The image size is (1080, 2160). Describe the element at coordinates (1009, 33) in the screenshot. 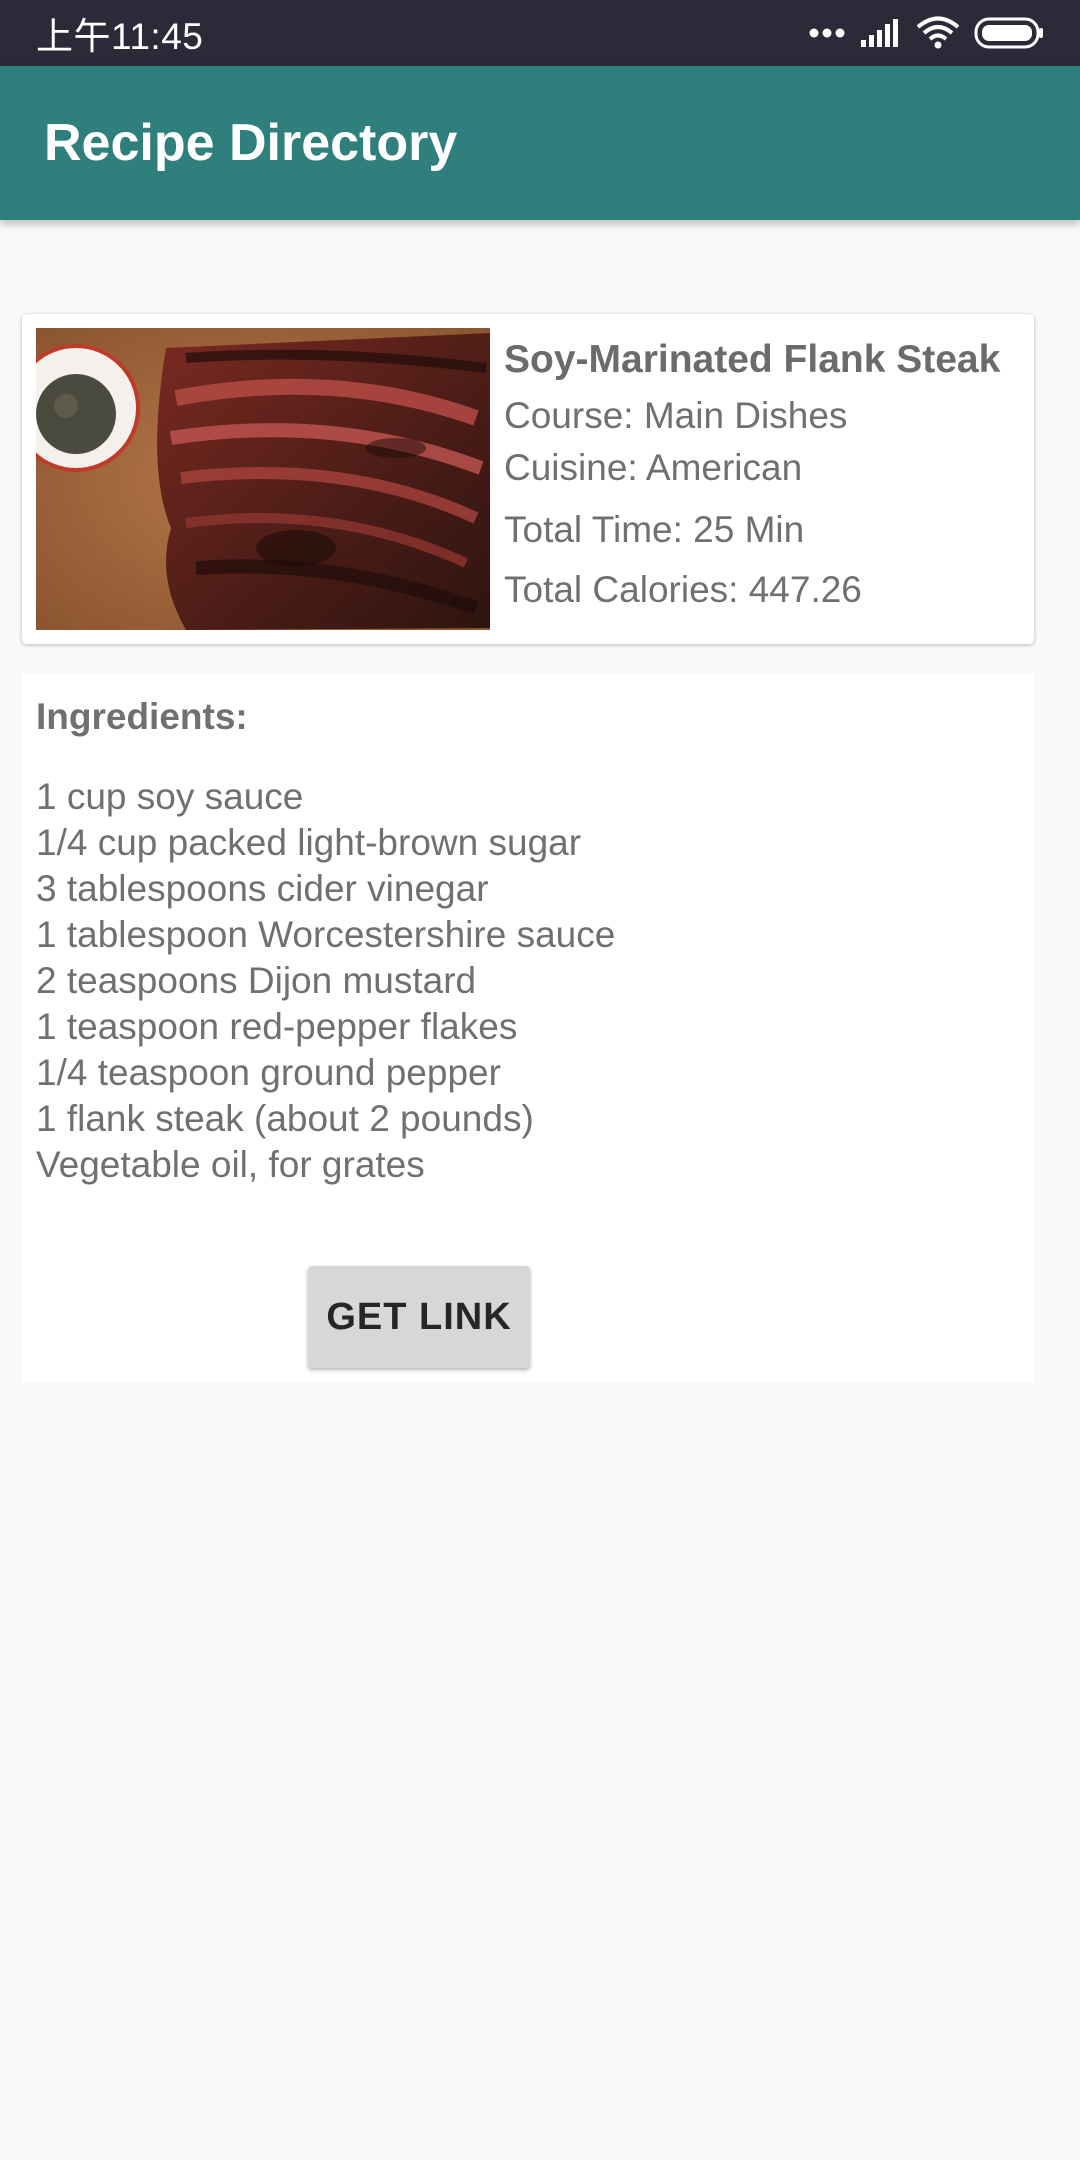

I see `battery-icon` at that location.